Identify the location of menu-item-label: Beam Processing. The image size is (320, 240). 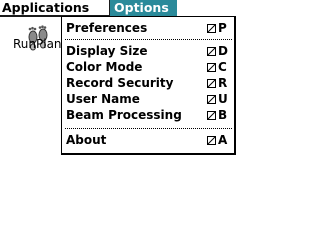
(124, 115).